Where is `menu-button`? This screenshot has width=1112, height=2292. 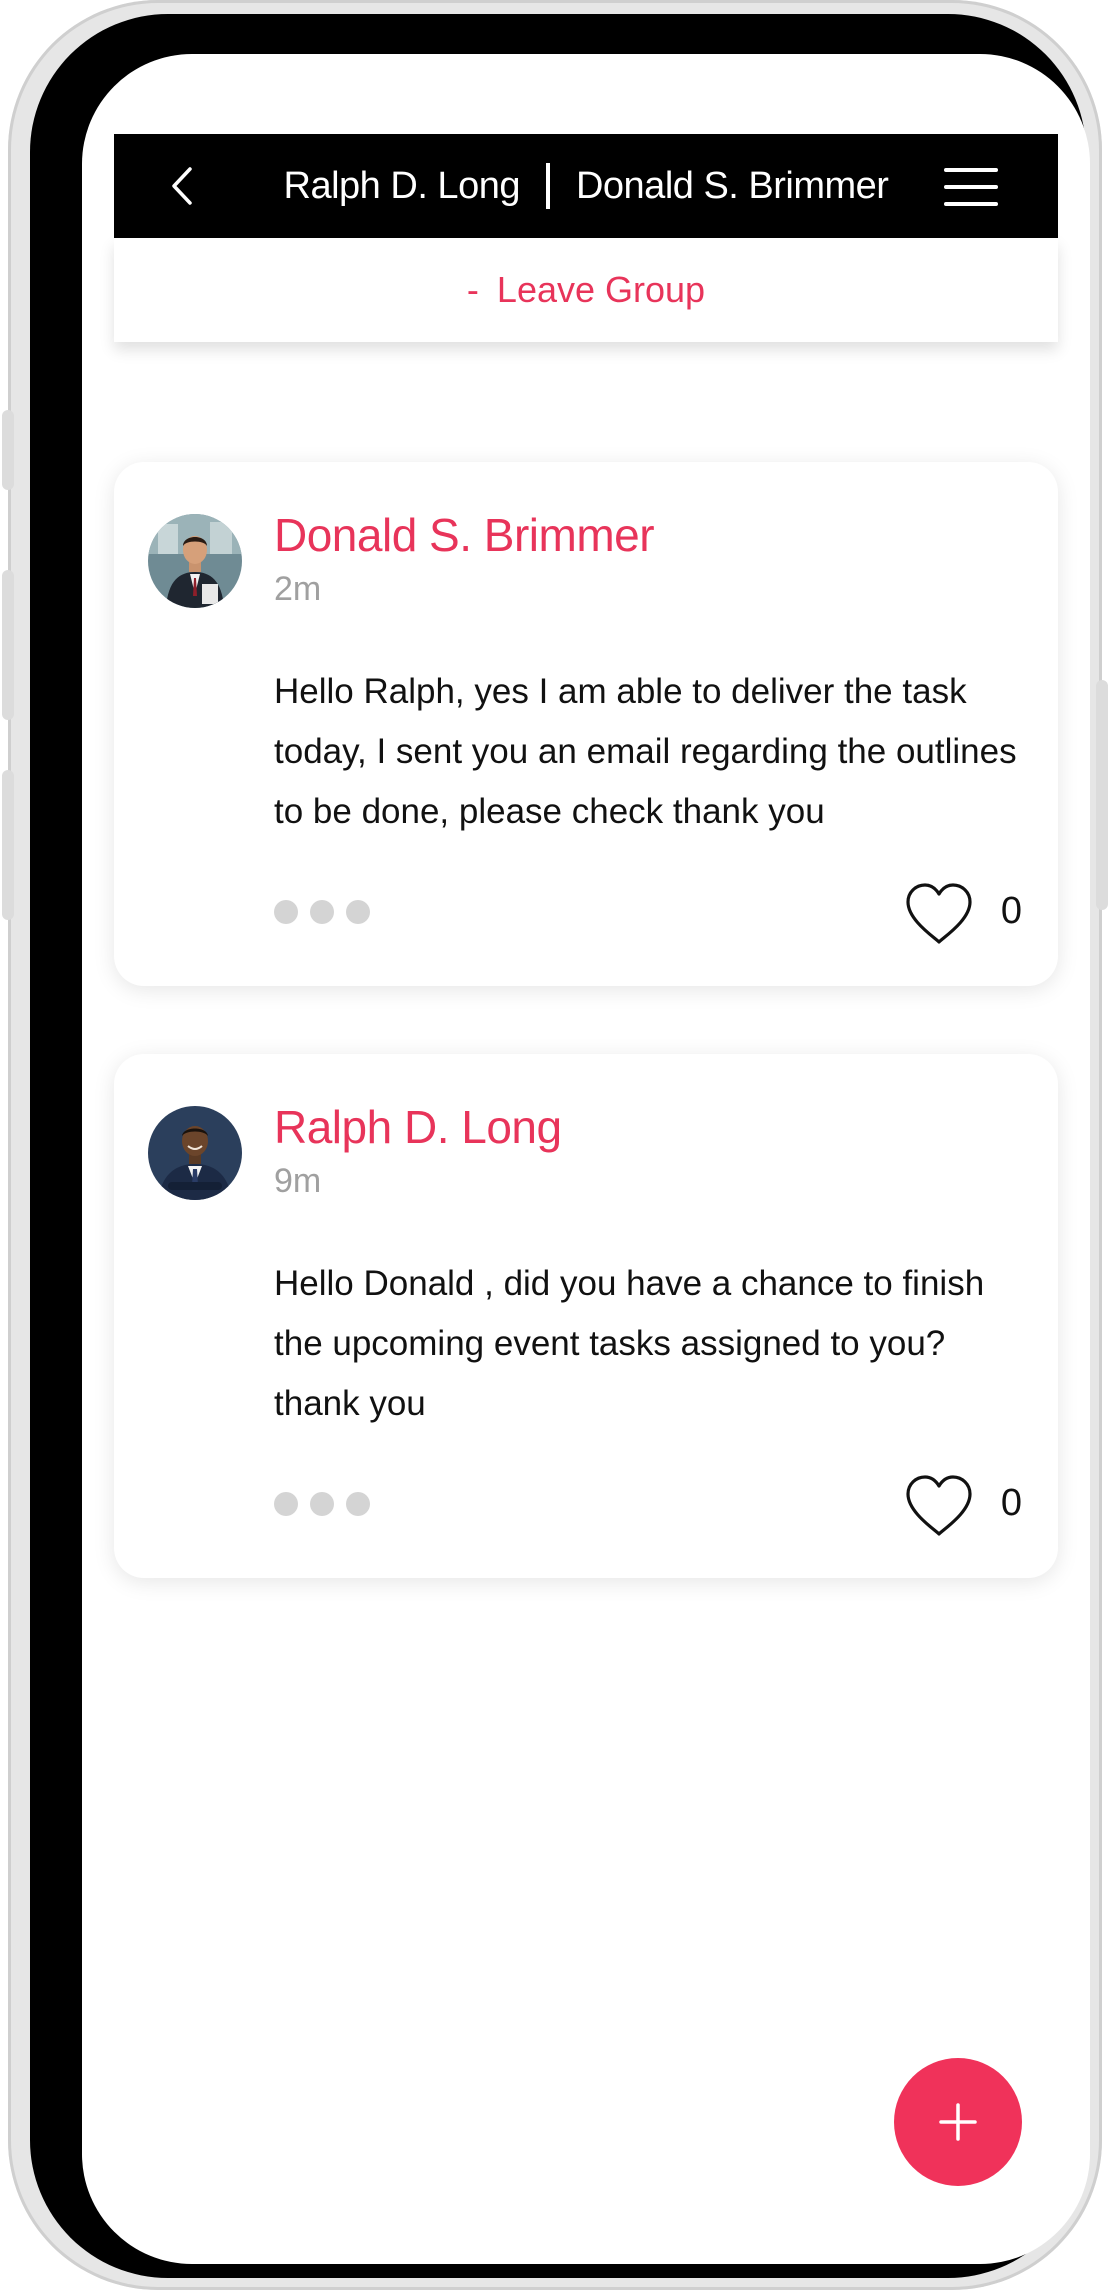 menu-button is located at coordinates (971, 187).